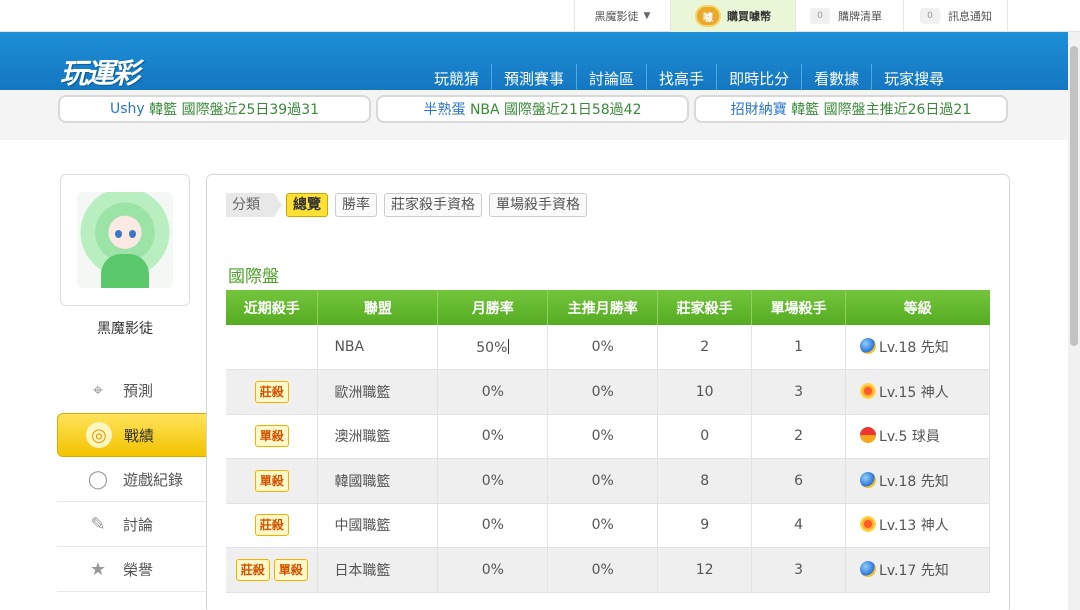  I want to click on promo-text: 韓籃 國際盤主推近26日過21, so click(881, 110).